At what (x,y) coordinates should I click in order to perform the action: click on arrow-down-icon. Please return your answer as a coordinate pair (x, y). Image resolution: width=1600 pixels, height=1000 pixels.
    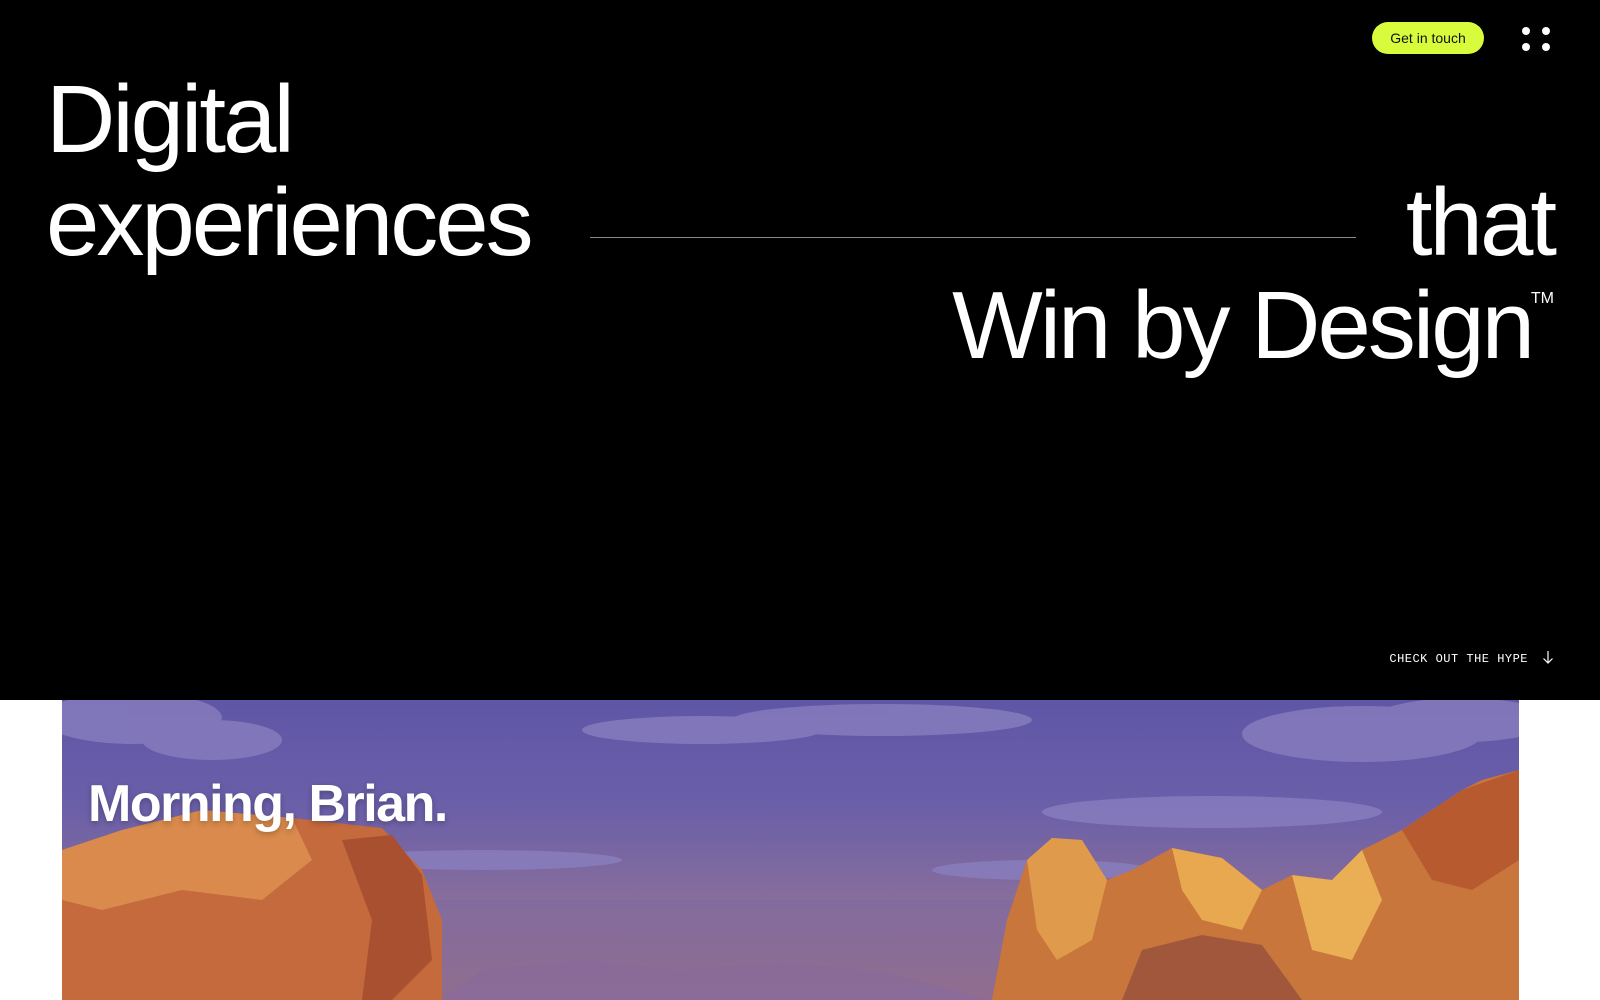
    Looking at the image, I should click on (1548, 659).